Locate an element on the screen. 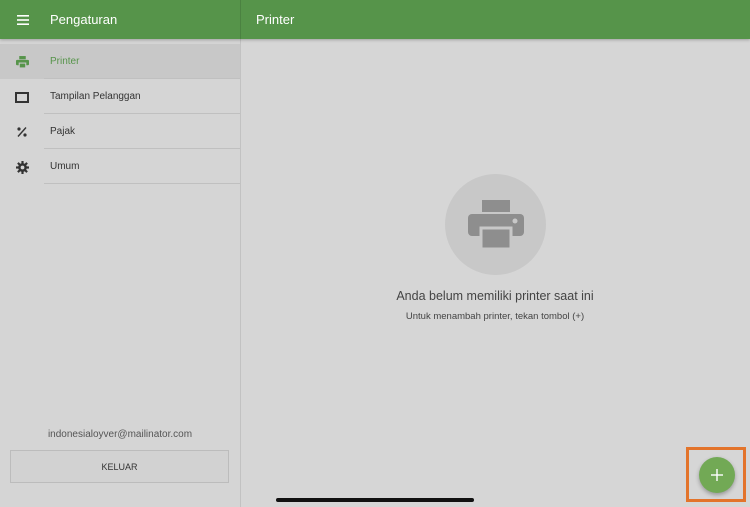  sidebar-item-printer: Printer is located at coordinates (120, 61).